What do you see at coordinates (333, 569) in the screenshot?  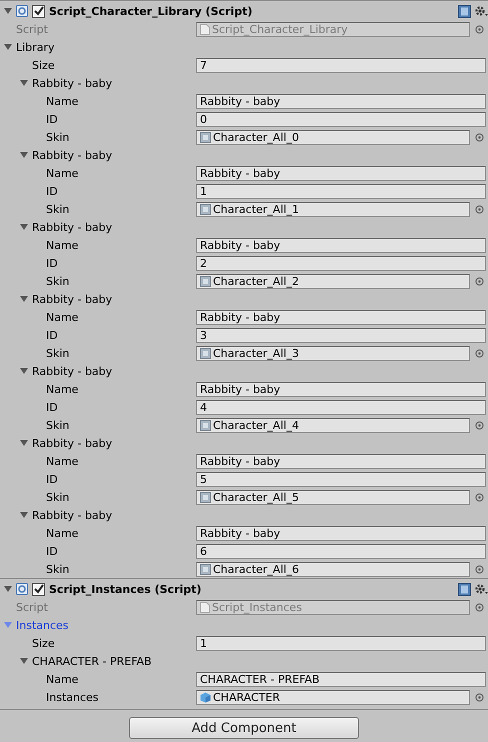 I see `object-field: Character_All_6` at bounding box center [333, 569].